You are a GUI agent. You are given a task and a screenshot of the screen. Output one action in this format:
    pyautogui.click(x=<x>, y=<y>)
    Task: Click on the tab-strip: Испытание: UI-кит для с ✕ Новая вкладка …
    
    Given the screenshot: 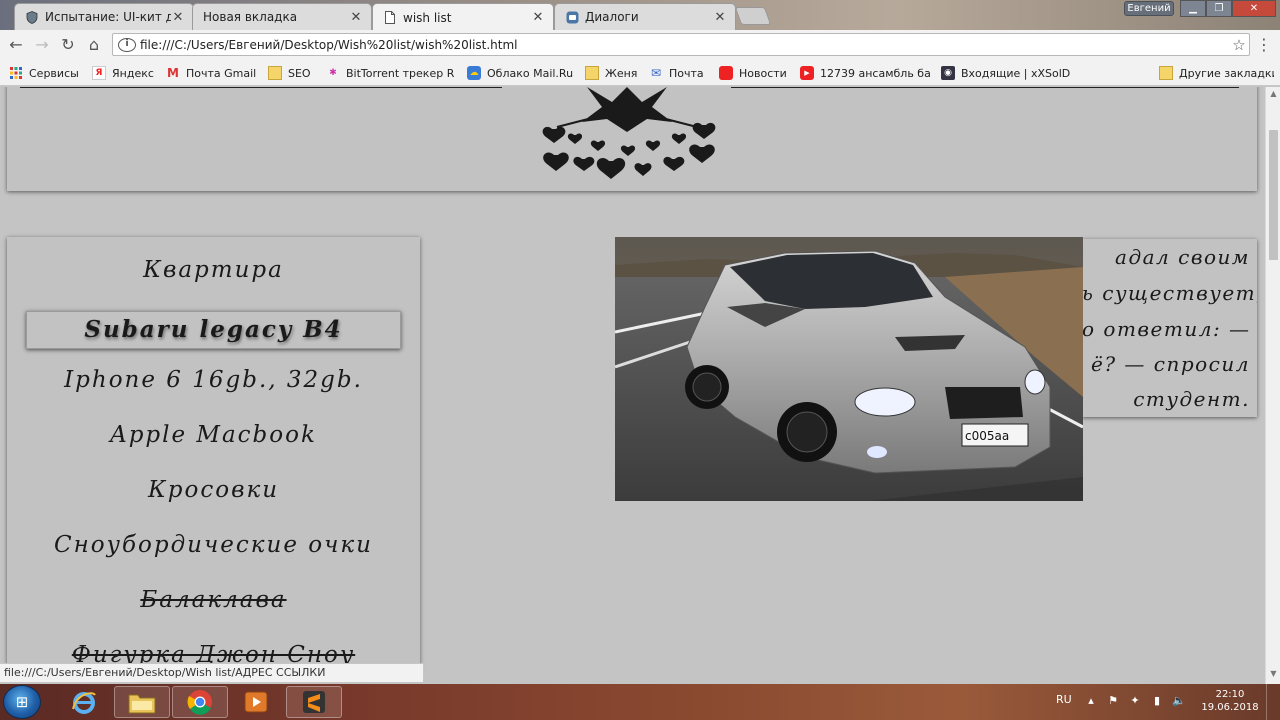 What is the action you would take?
    pyautogui.click(x=640, y=15)
    